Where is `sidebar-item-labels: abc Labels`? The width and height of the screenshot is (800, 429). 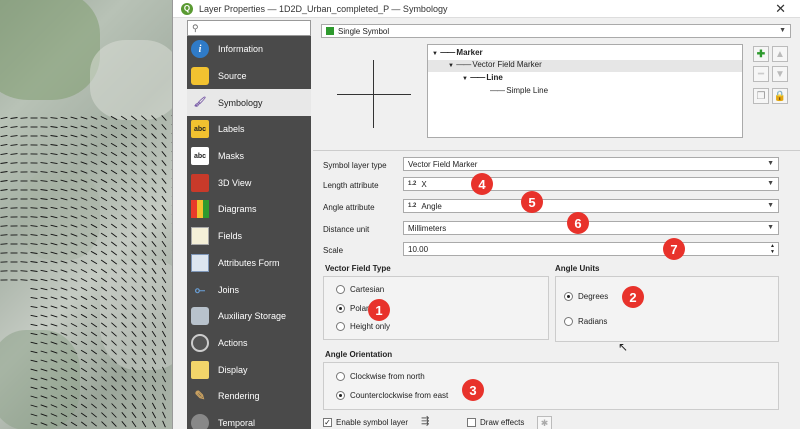 sidebar-item-labels: abc Labels is located at coordinates (249, 129).